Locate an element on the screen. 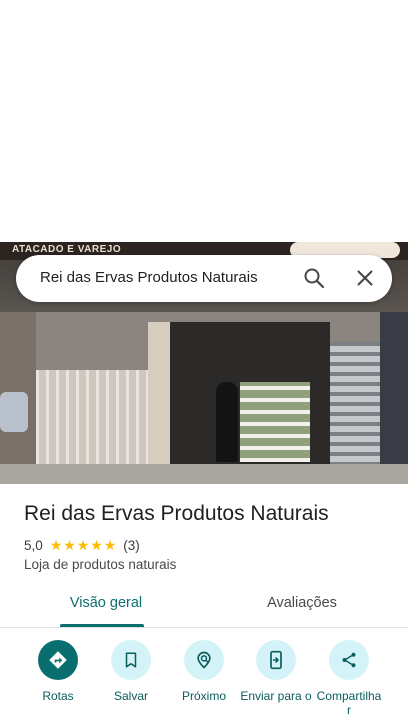  photo-pillar is located at coordinates (159, 402).